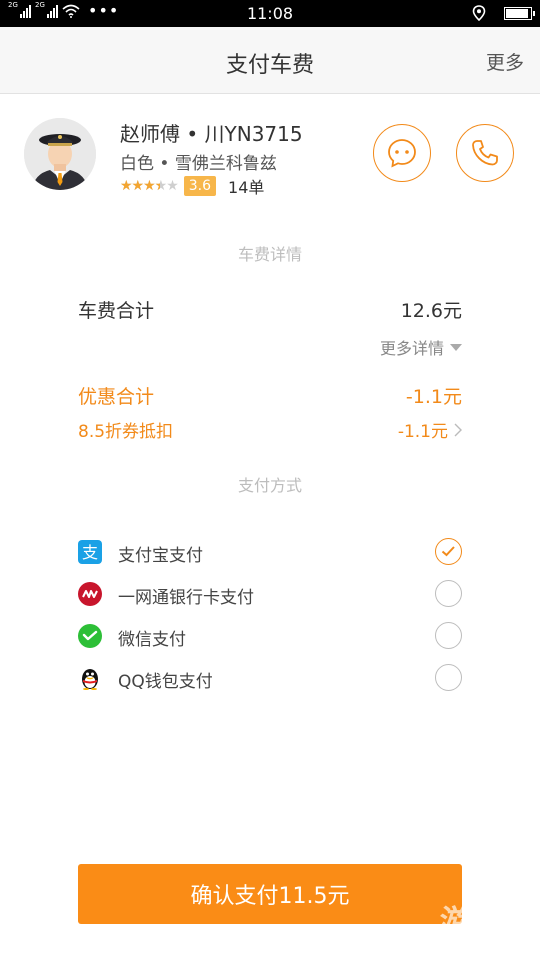  I want to click on chevron-right-icon, so click(458, 429).